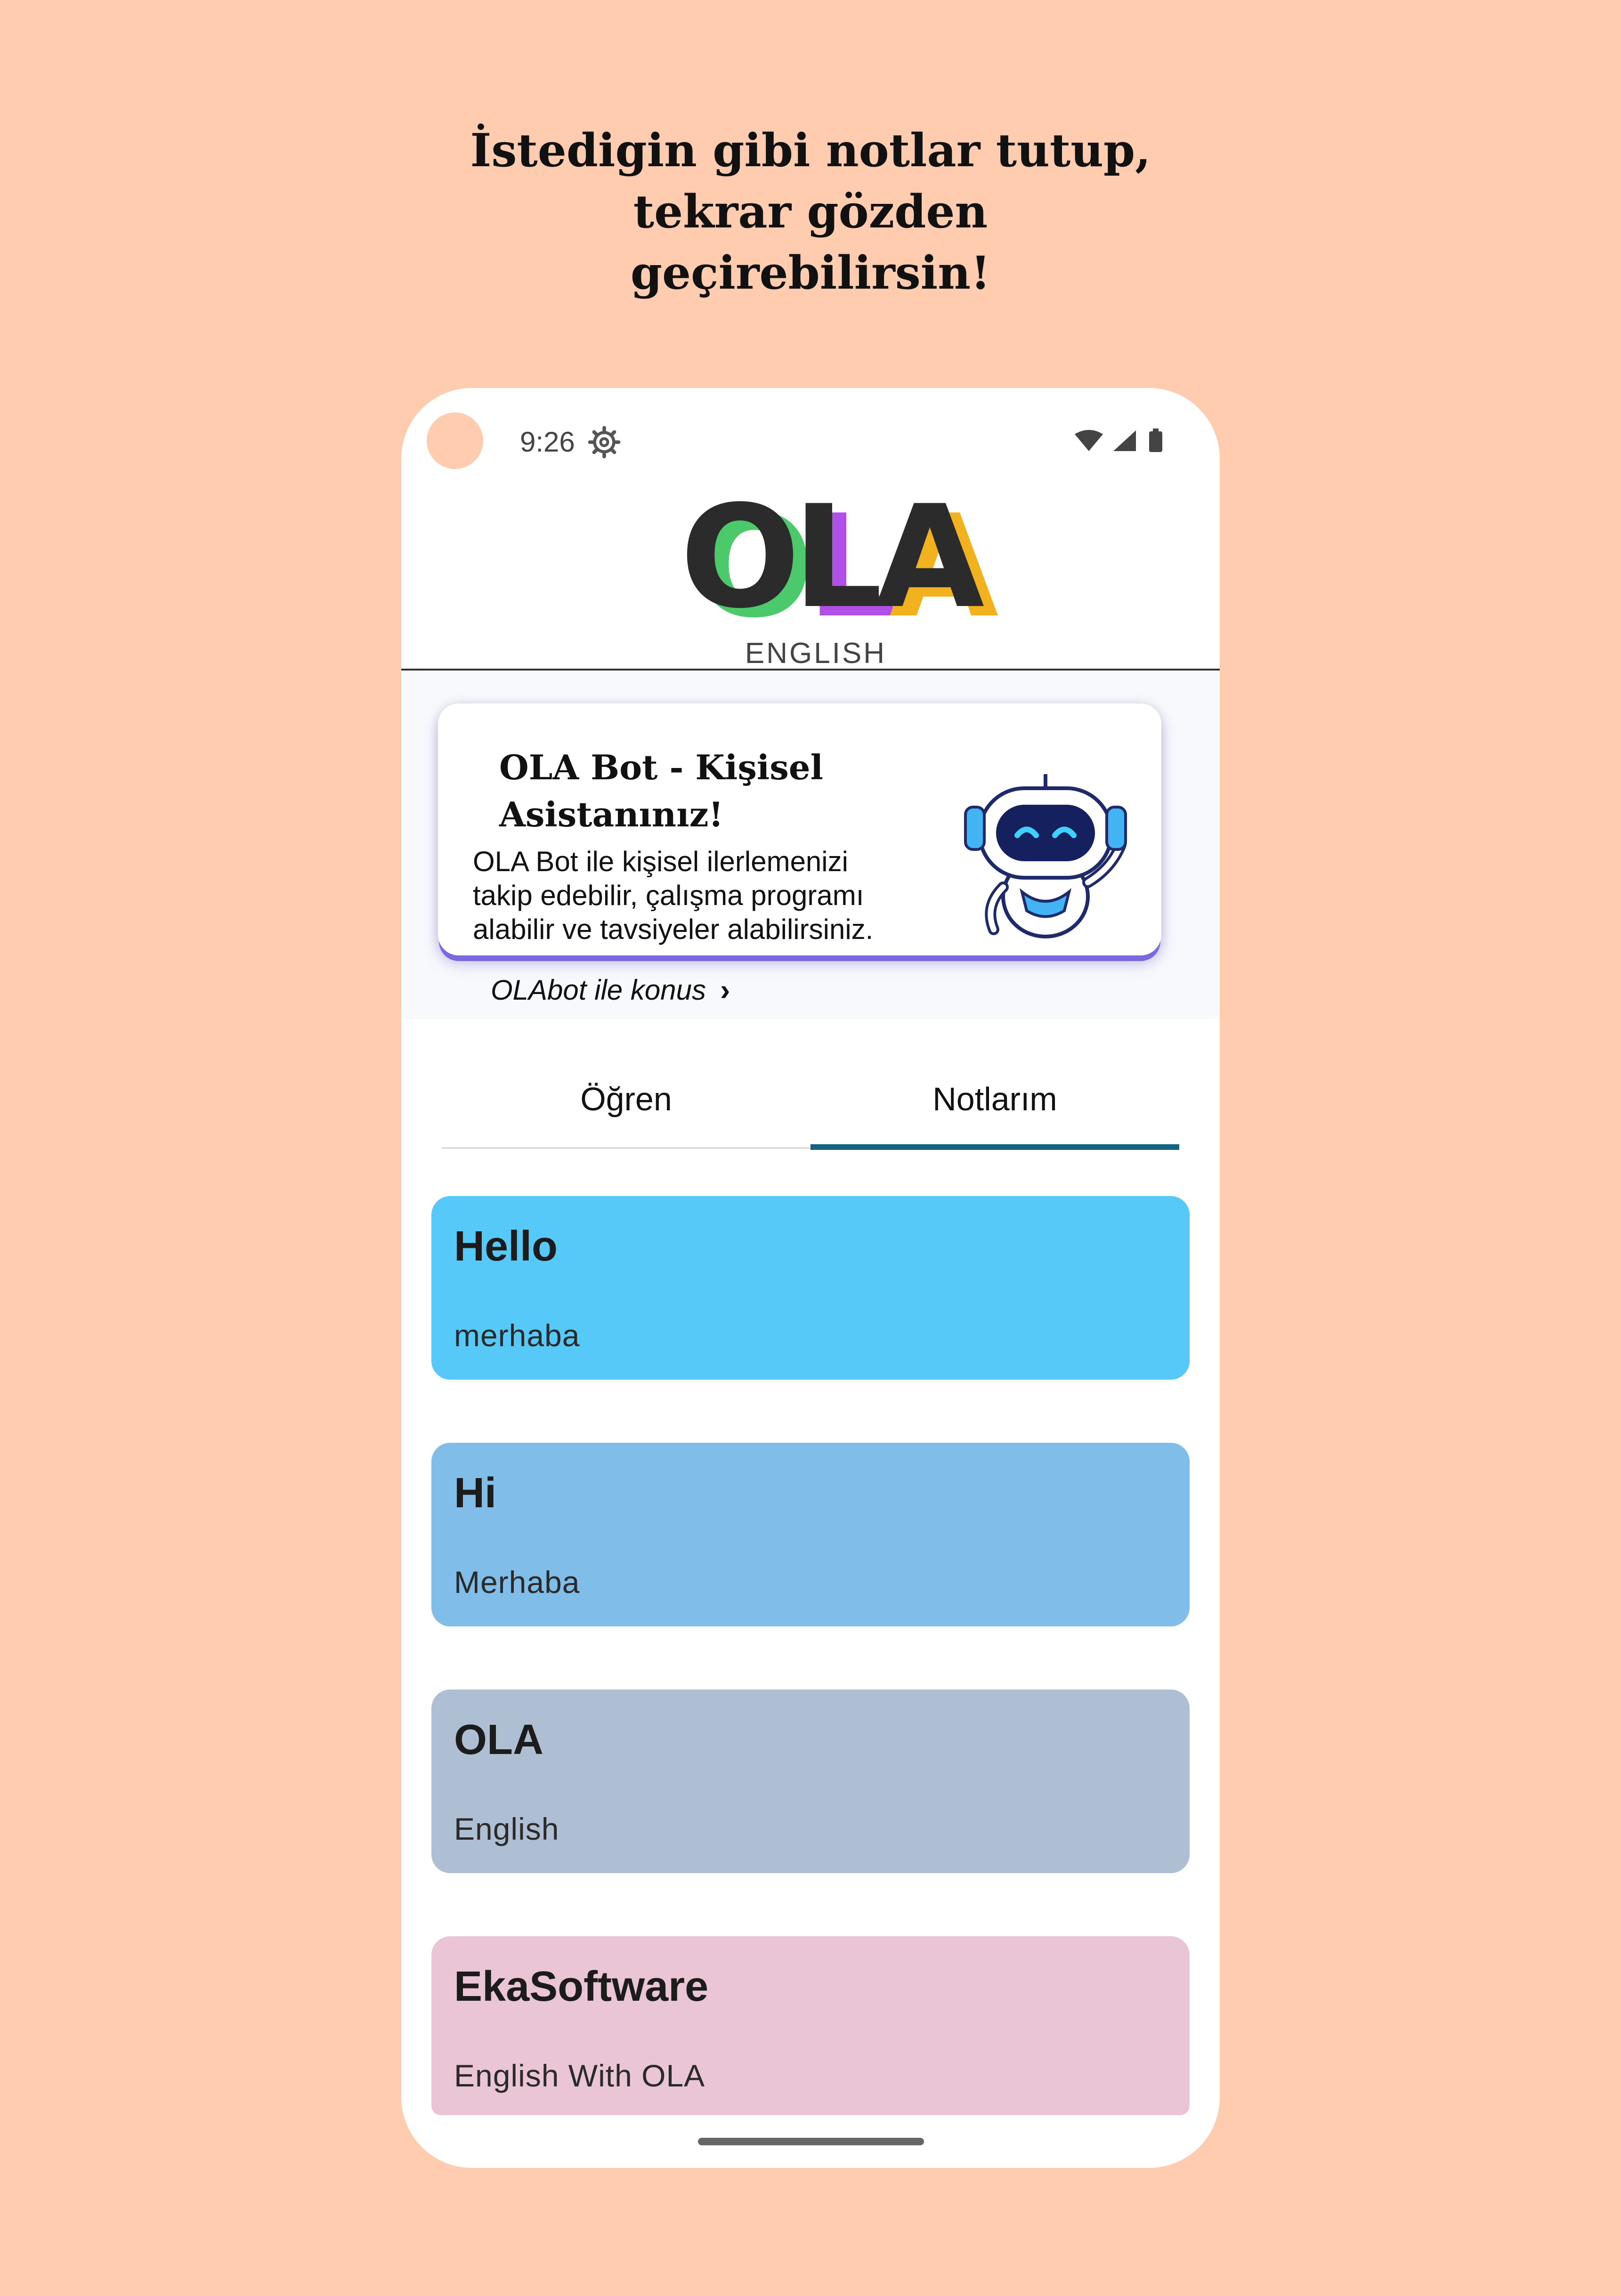 The width and height of the screenshot is (1621, 2296). Describe the element at coordinates (810, 1781) in the screenshot. I see `note-card: OLA English` at that location.